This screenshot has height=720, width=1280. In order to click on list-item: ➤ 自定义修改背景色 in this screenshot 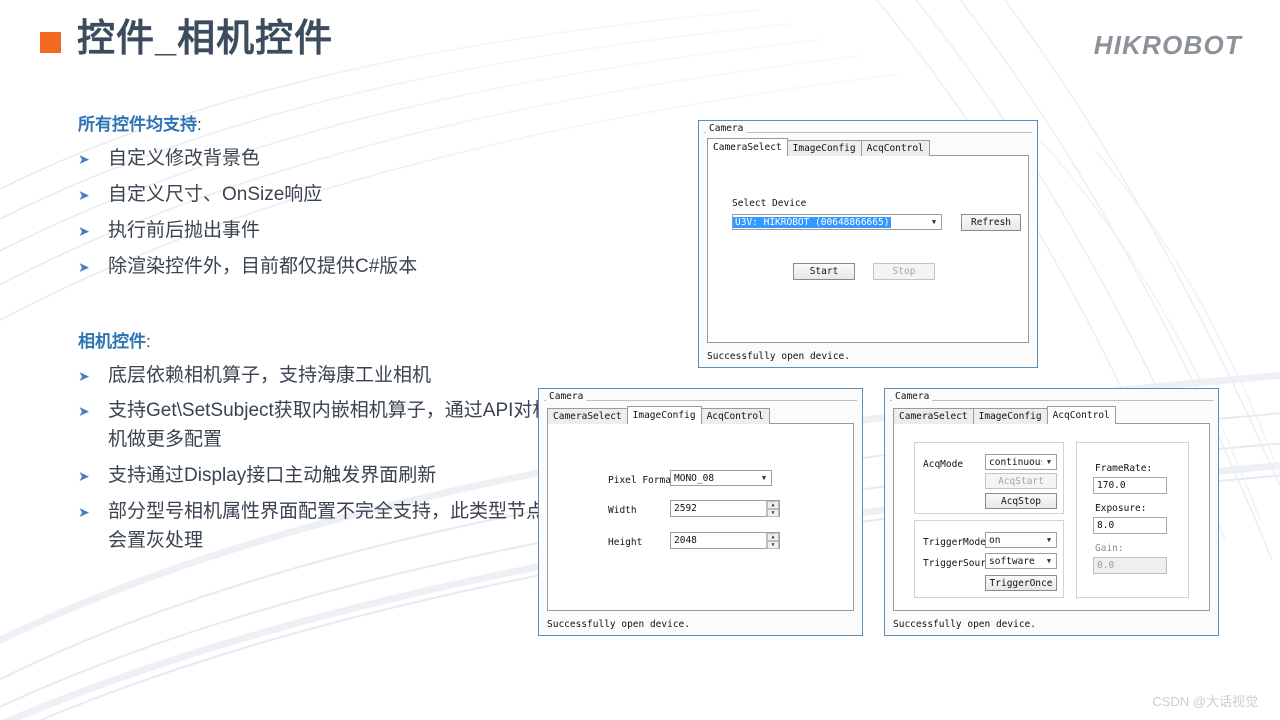, I will do `click(318, 159)`.